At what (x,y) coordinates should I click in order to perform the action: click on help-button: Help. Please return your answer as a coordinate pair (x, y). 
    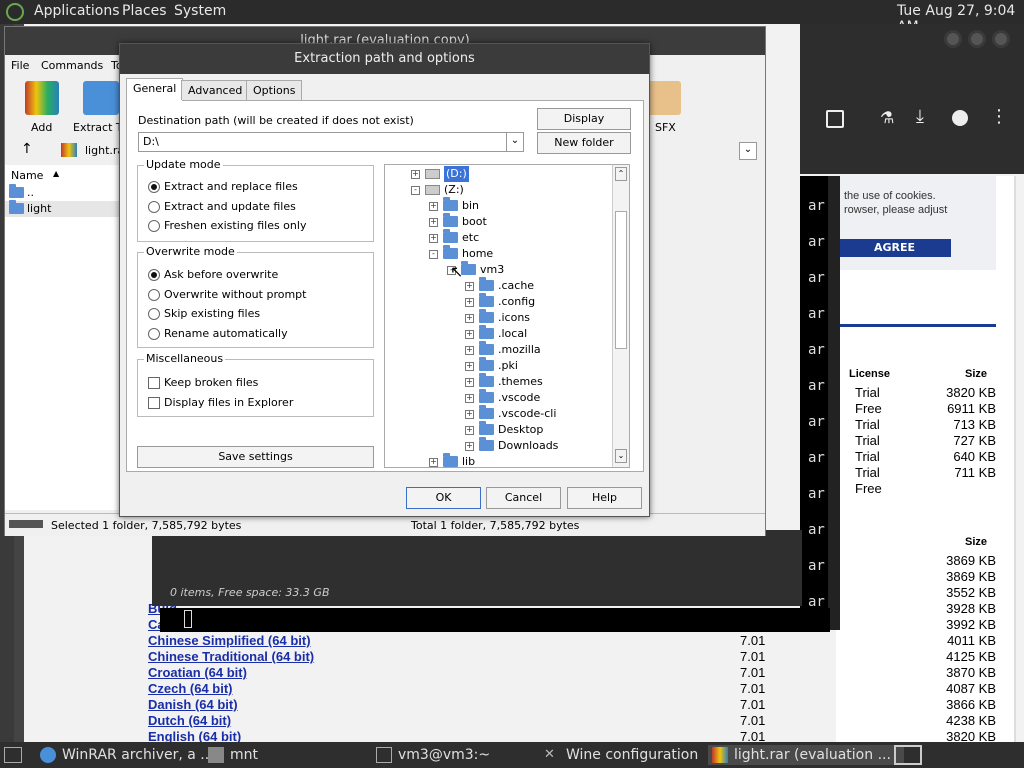
    Looking at the image, I should click on (604, 498).